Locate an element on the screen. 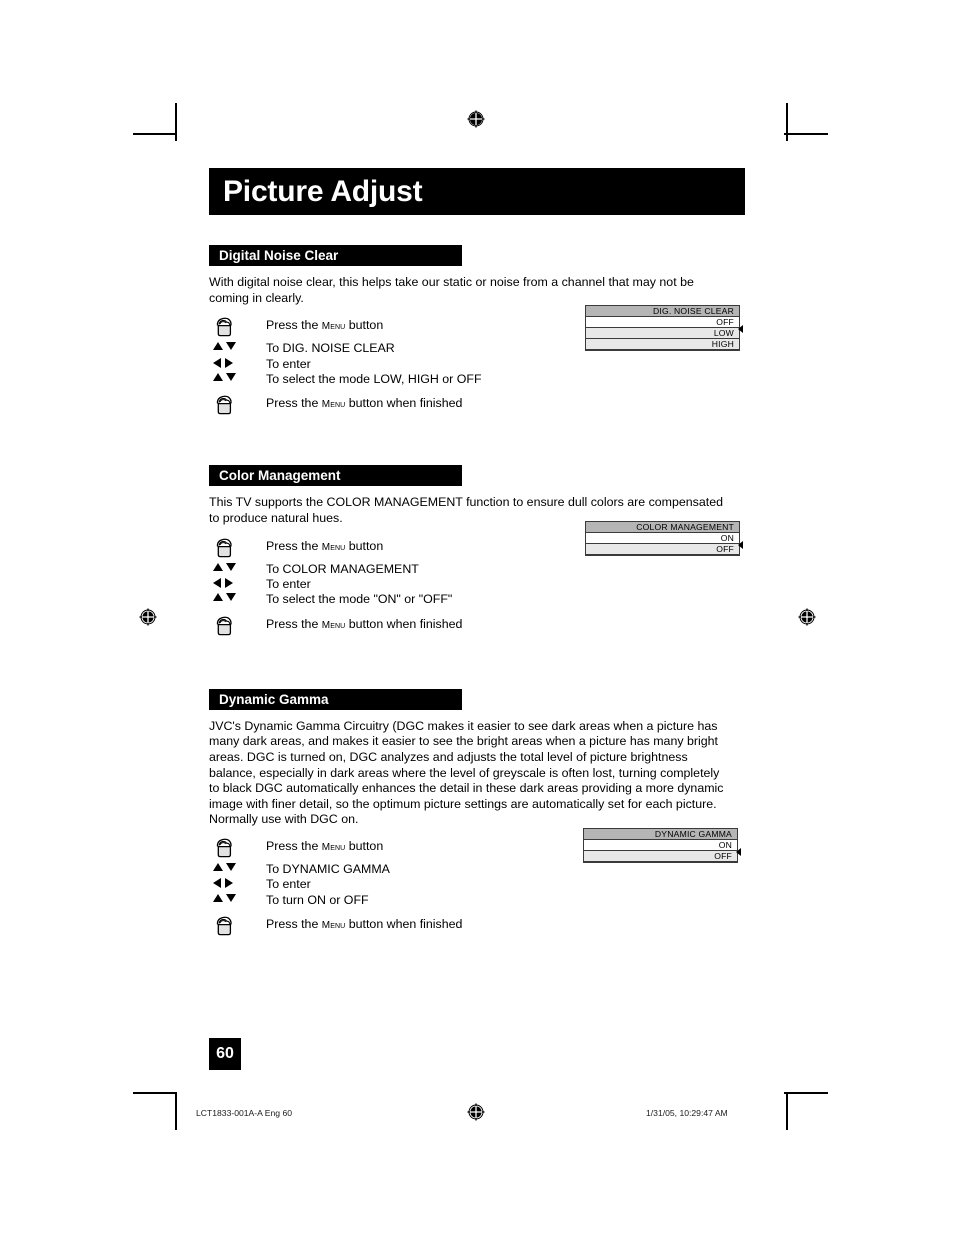  section-heading-label: Digital Noise Clear is located at coordinates (279, 255).